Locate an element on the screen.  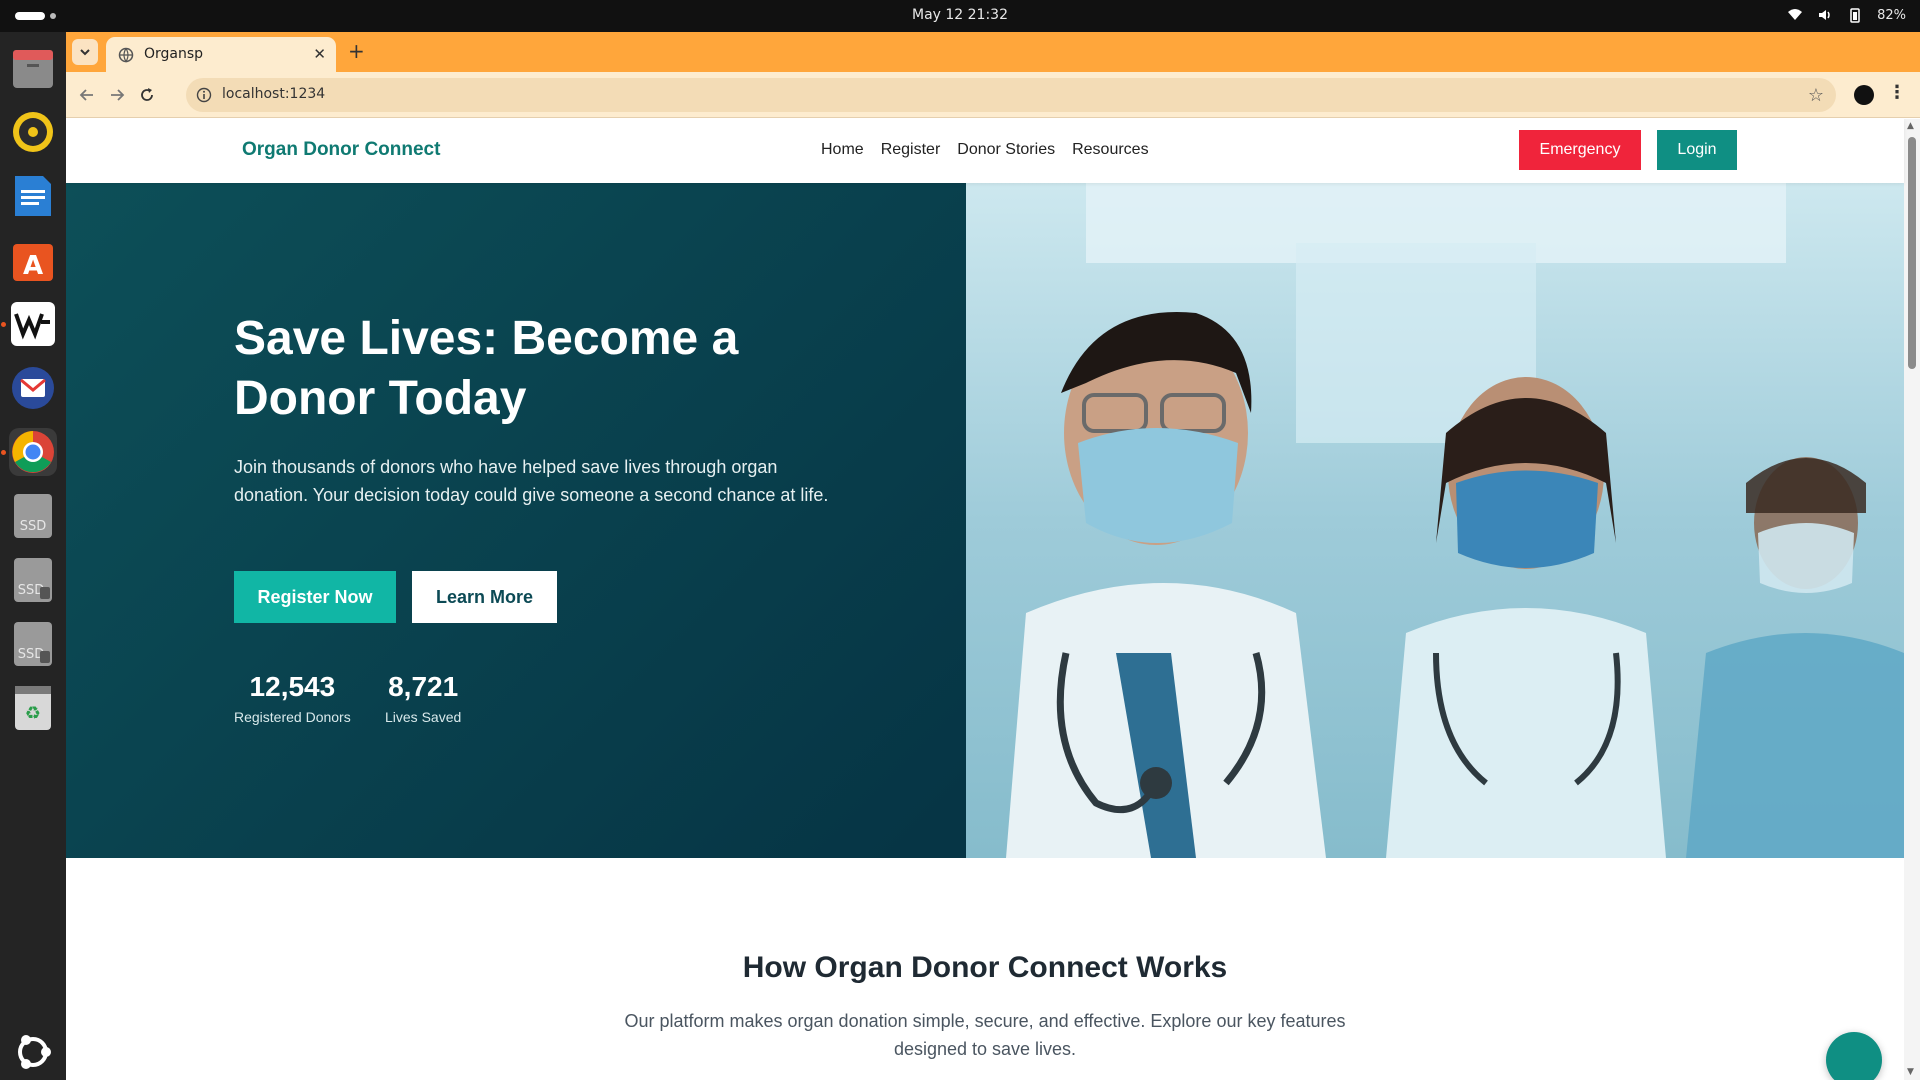
wps-icon is located at coordinates (29, 324).